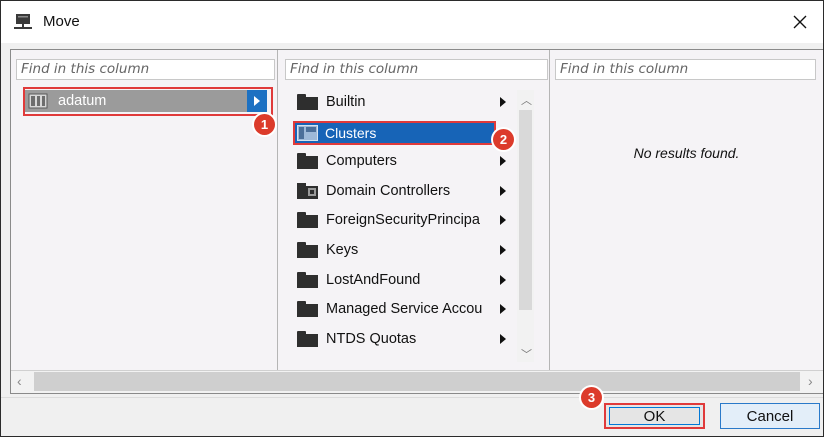  I want to click on column-1-search-input: Find in this column, so click(145, 69).